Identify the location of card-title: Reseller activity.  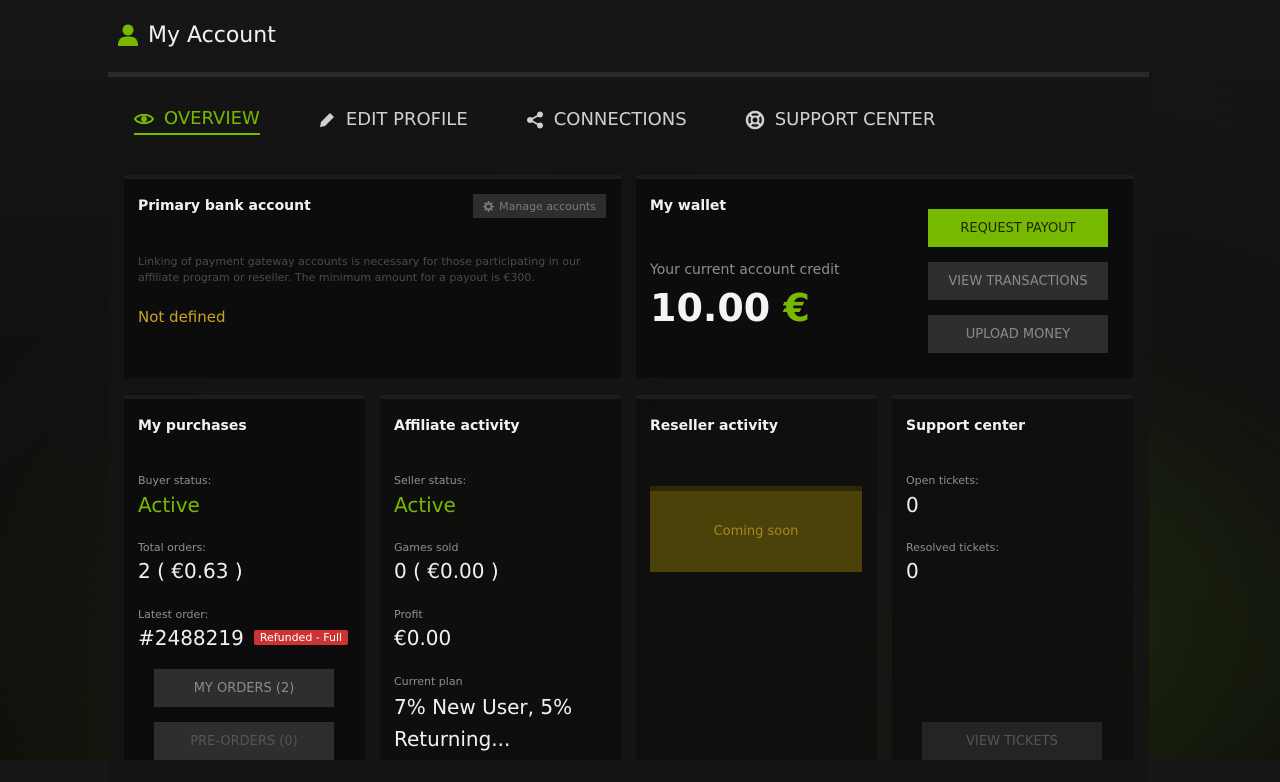
(714, 426).